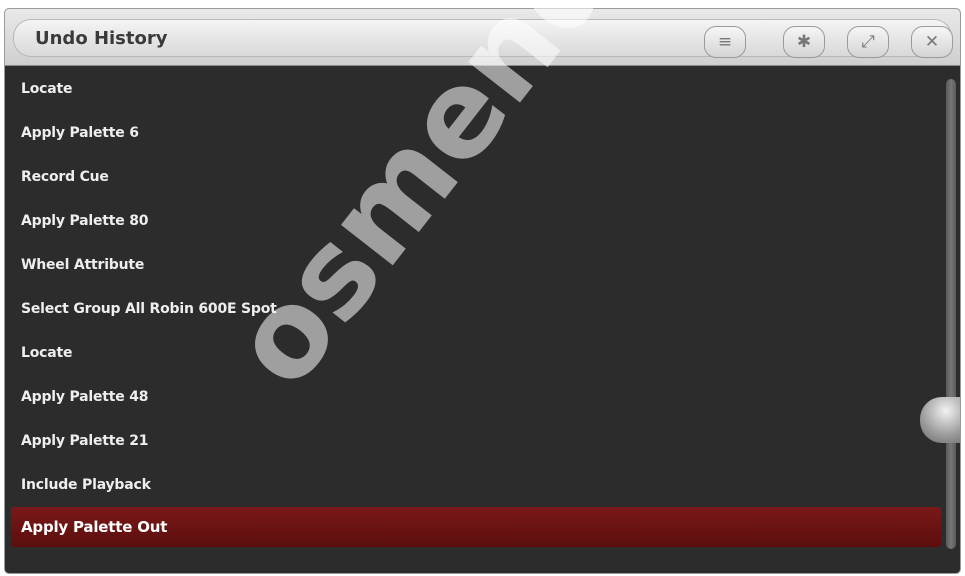 The width and height of the screenshot is (965, 576). I want to click on history-item: Record Cue, so click(476, 177).